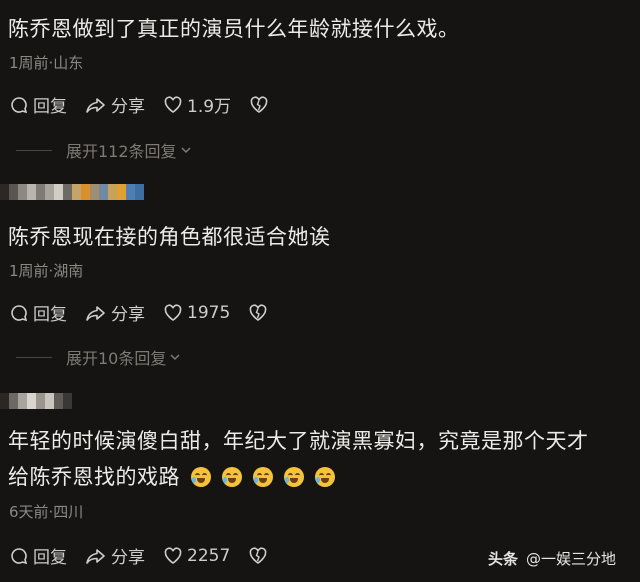 This screenshot has width=640, height=582. What do you see at coordinates (46, 271) in the screenshot?
I see `comment-2-meta: 1周前·湖南` at bounding box center [46, 271].